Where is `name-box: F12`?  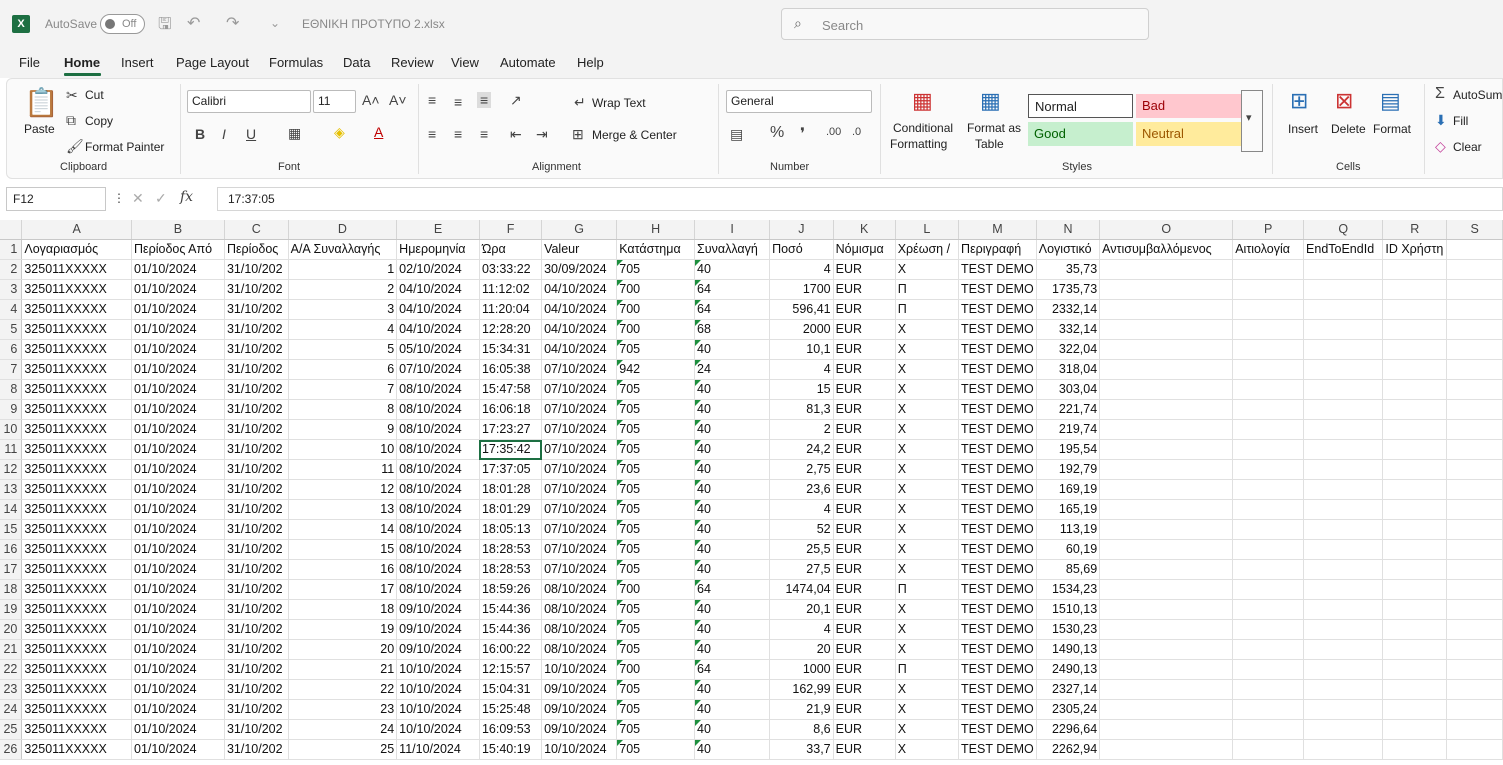 name-box: F12 is located at coordinates (56, 199).